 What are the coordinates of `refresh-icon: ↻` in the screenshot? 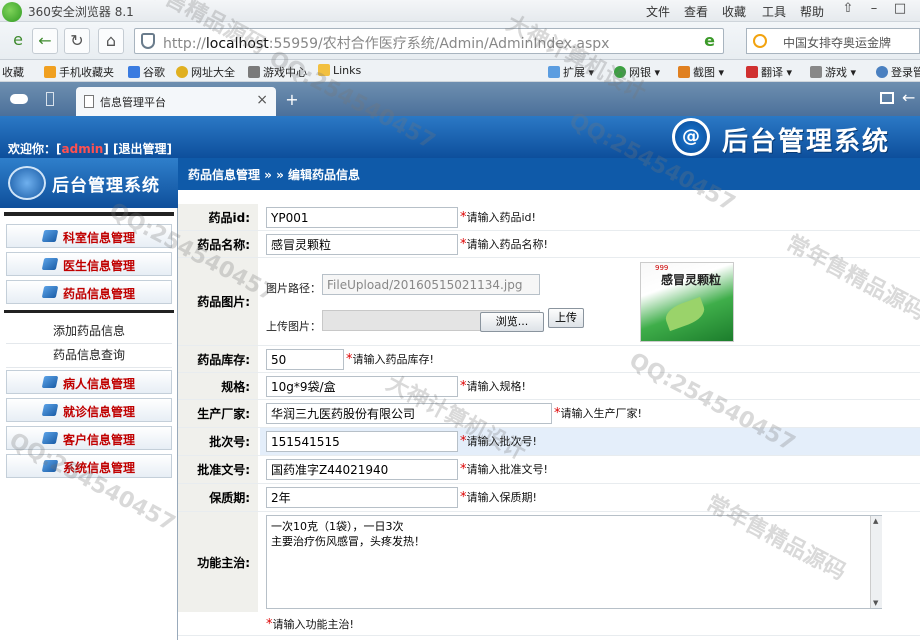 It's located at (77, 41).